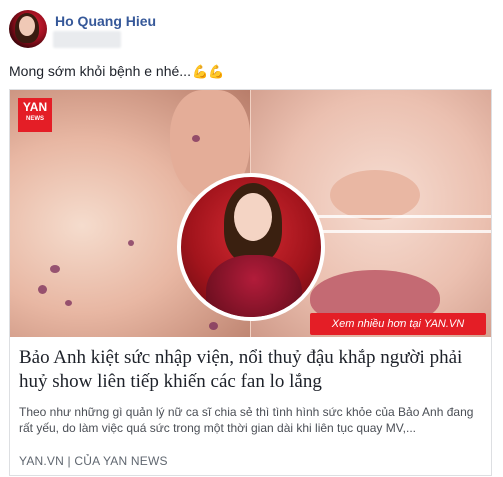  What do you see at coordinates (254, 286) in the screenshot?
I see `portrait-dress` at bounding box center [254, 286].